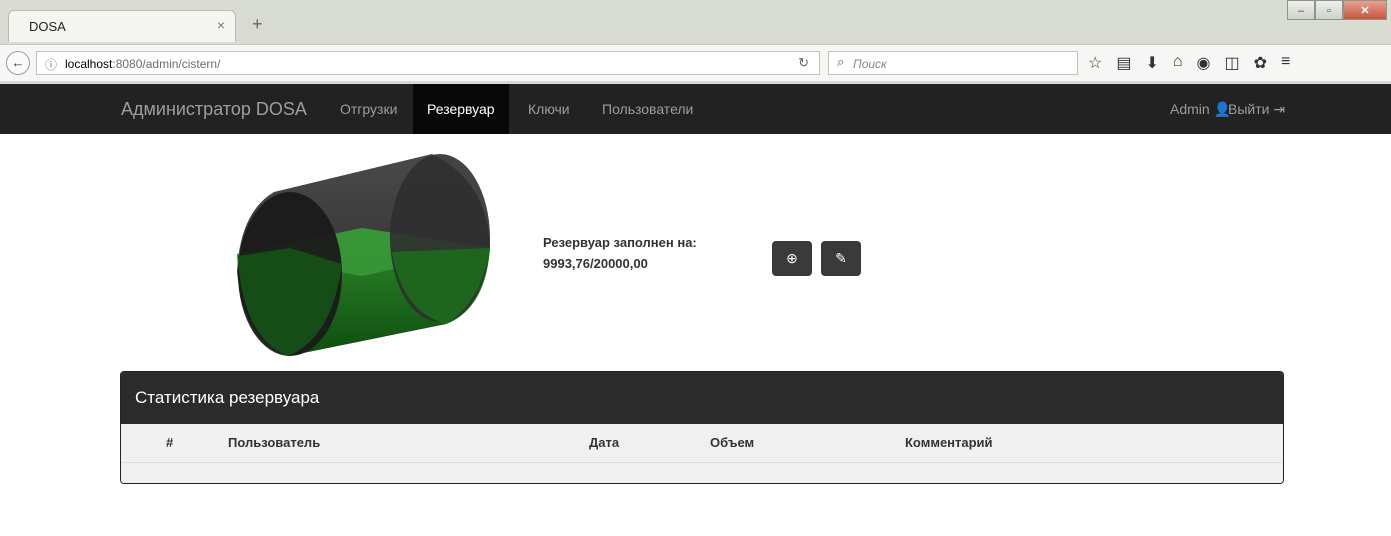  Describe the element at coordinates (1151, 63) in the screenshot. I see `download-icon: ⬇` at that location.